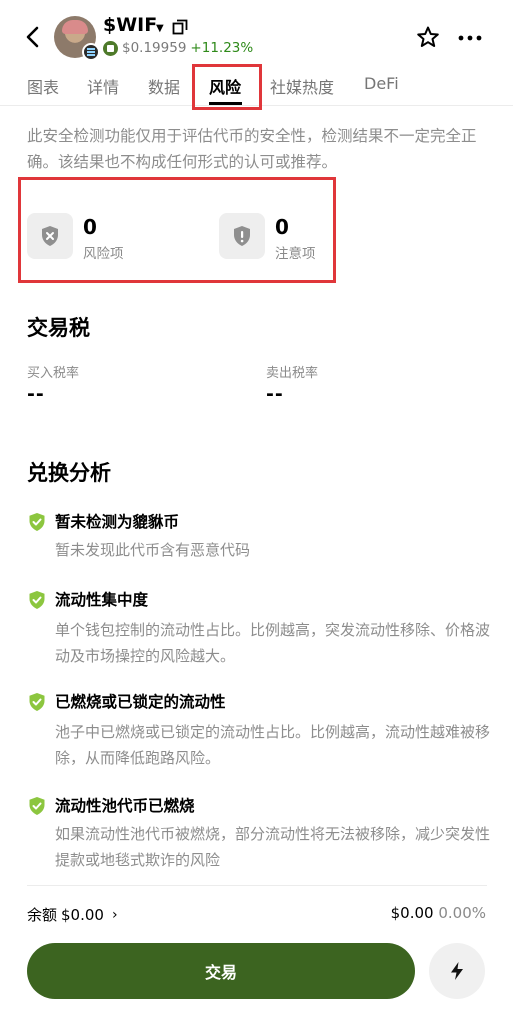 Image resolution: width=513 pixels, height=1019 pixels. What do you see at coordinates (160, 28) in the screenshot?
I see `caret-down-icon: ▼` at bounding box center [160, 28].